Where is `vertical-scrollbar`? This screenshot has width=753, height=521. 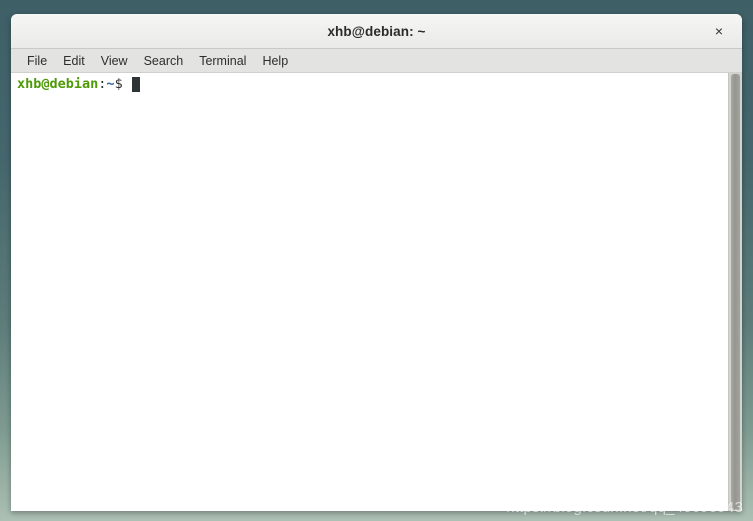
vertical-scrollbar is located at coordinates (735, 292).